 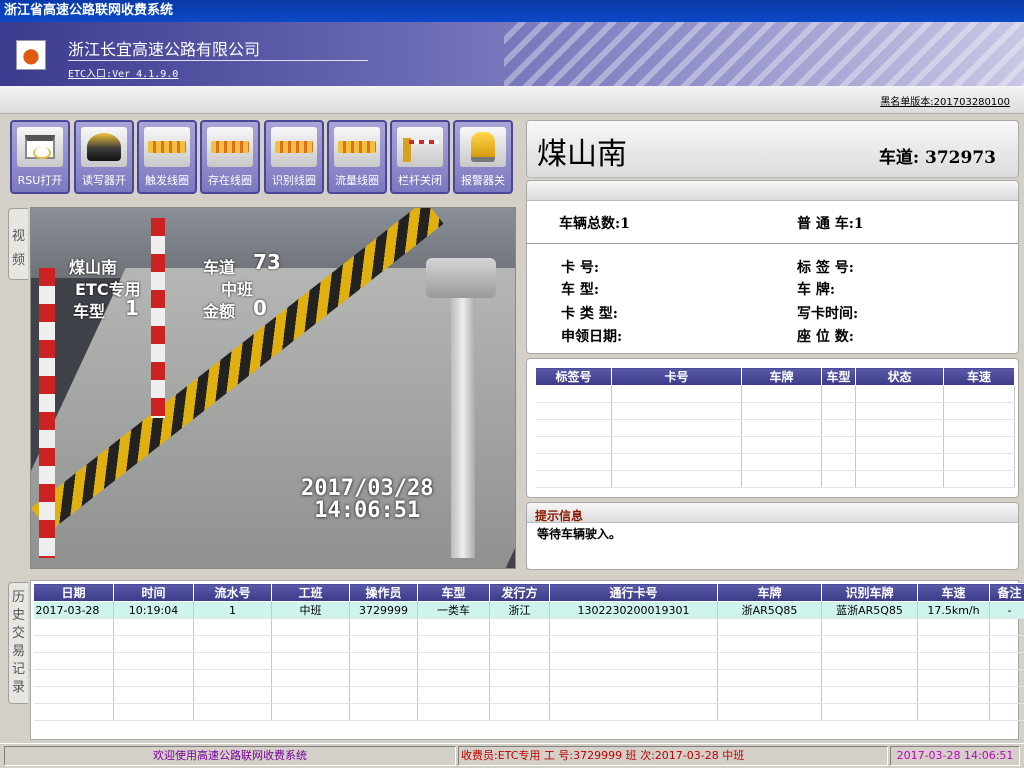 What do you see at coordinates (483, 147) in the screenshot?
I see `alarm-icon` at bounding box center [483, 147].